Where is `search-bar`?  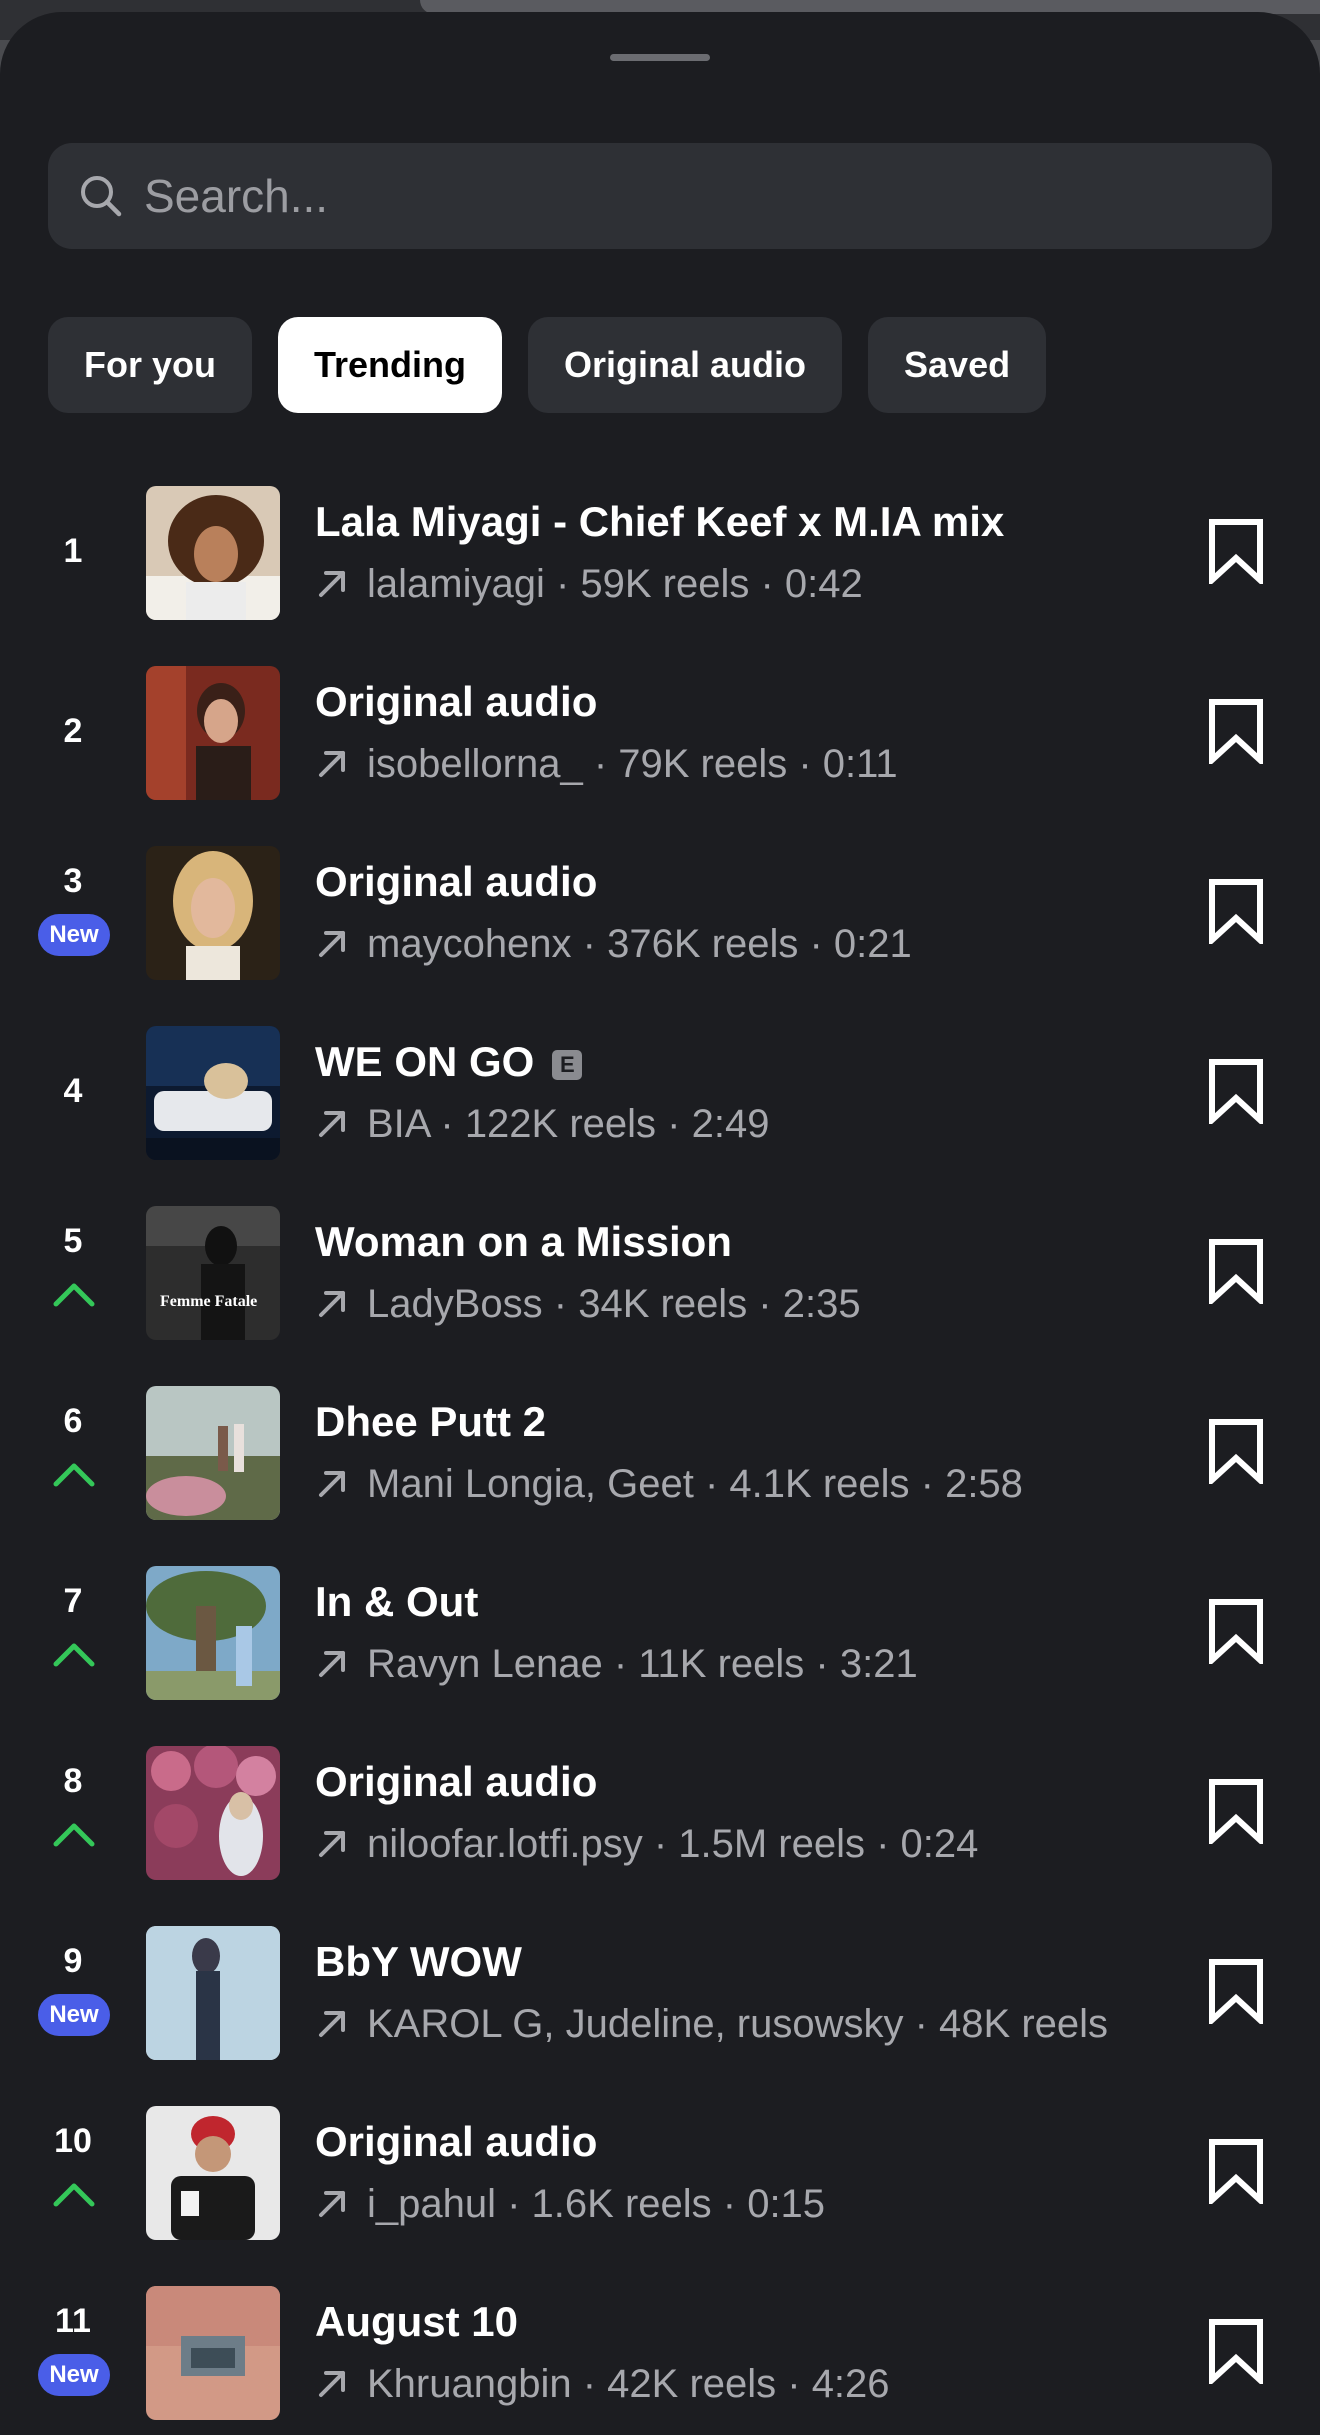 search-bar is located at coordinates (660, 196).